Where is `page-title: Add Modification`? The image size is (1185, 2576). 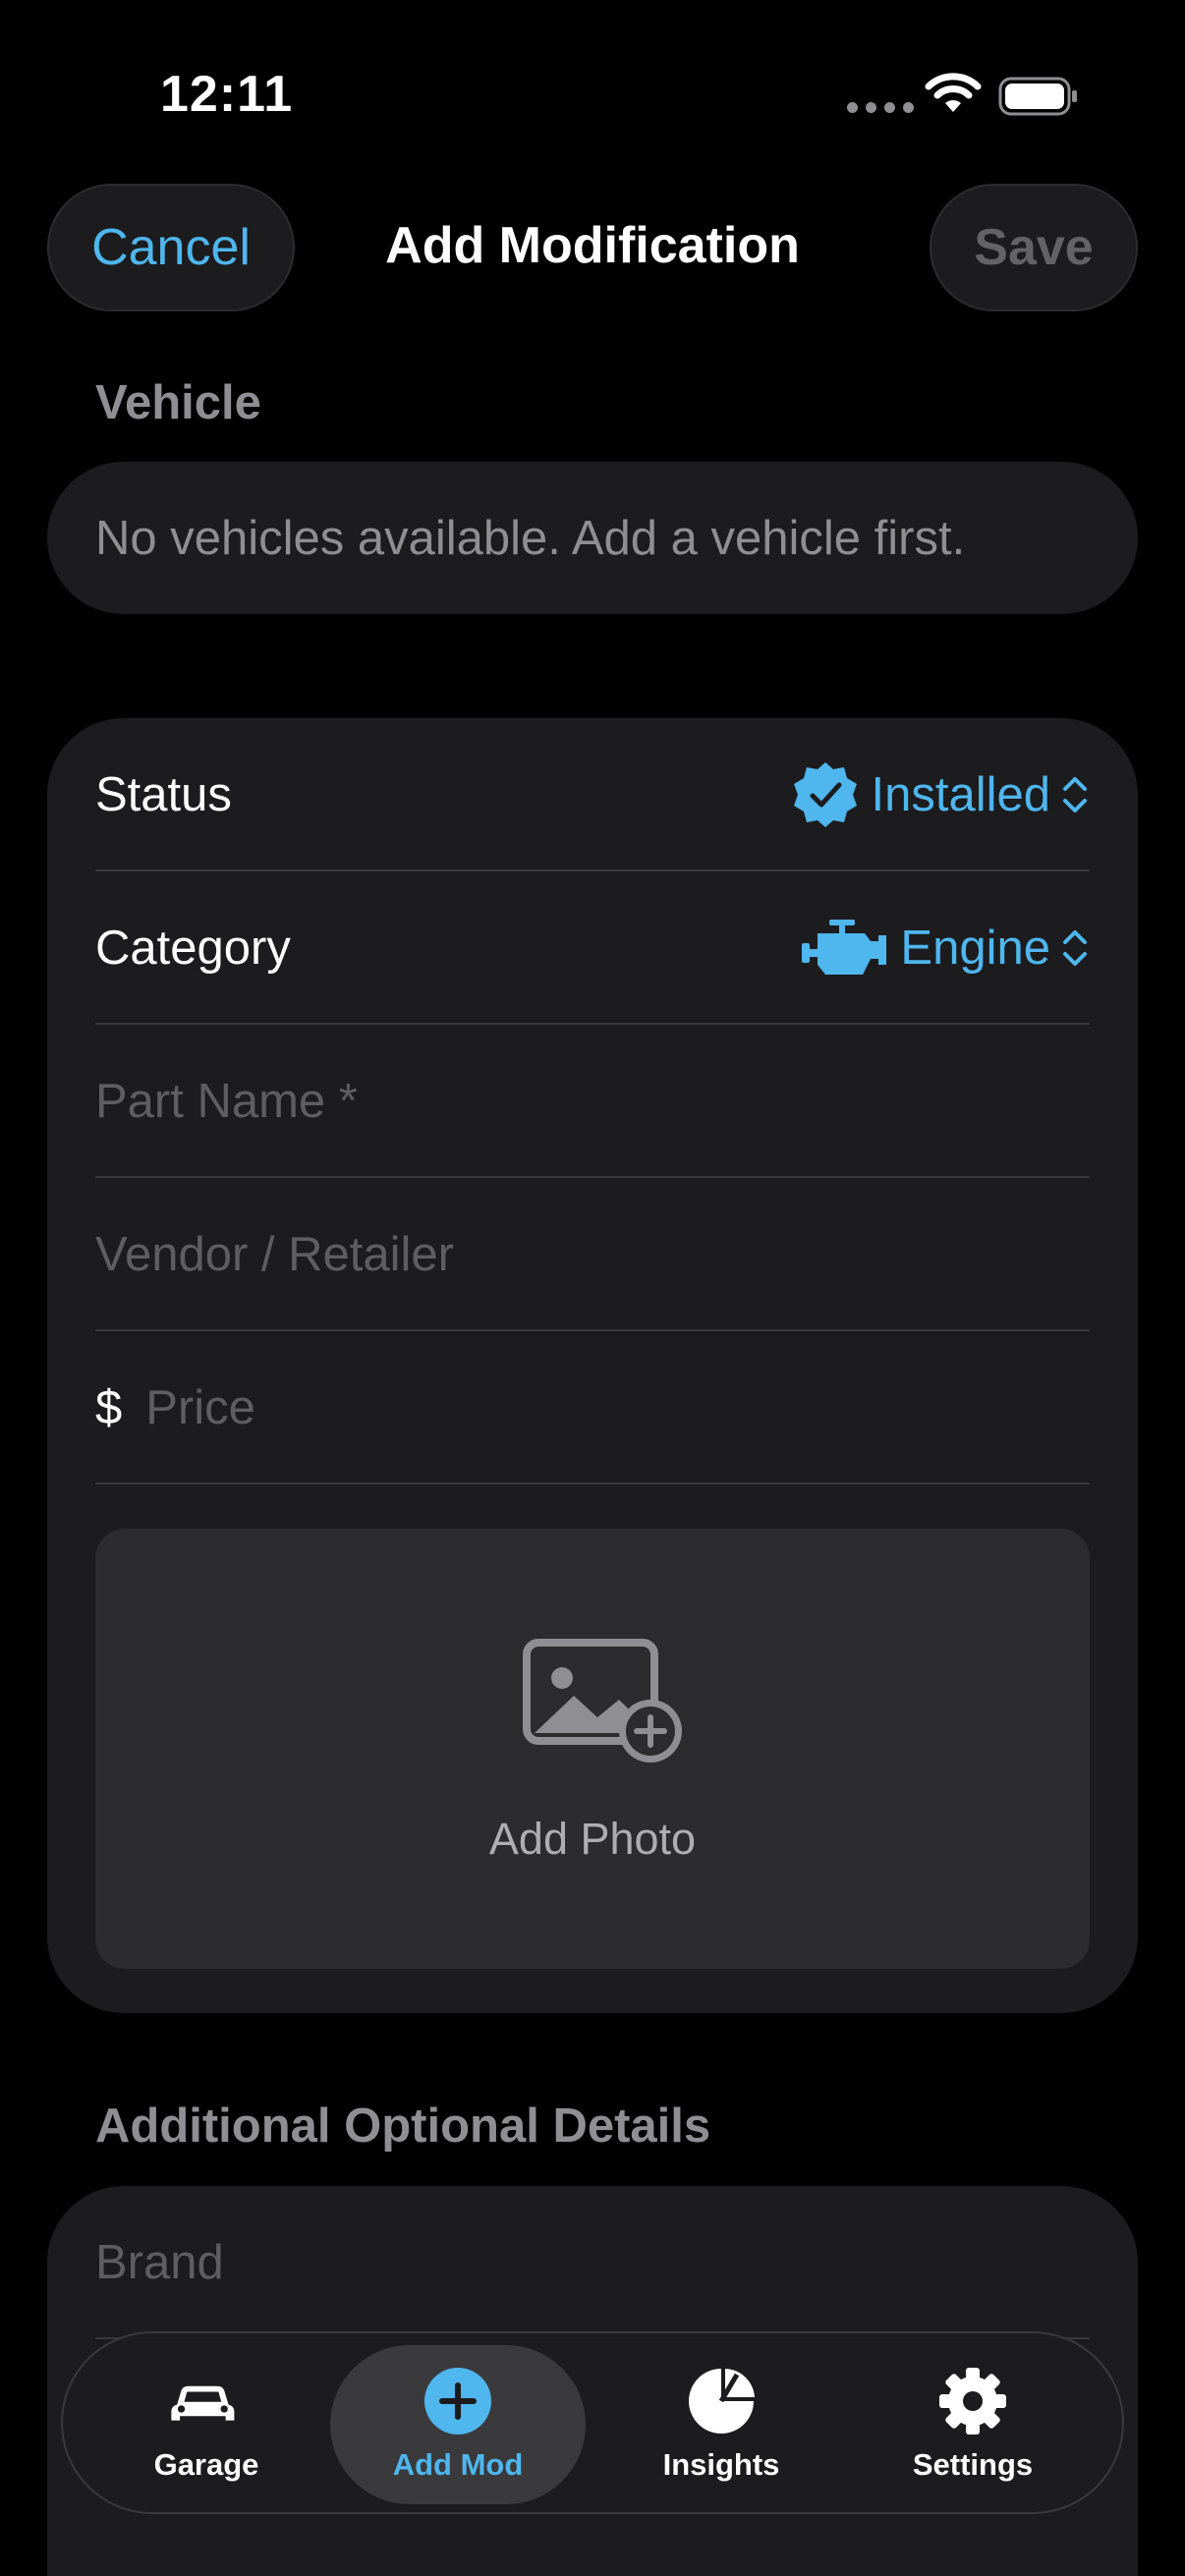 page-title: Add Modification is located at coordinates (592, 245).